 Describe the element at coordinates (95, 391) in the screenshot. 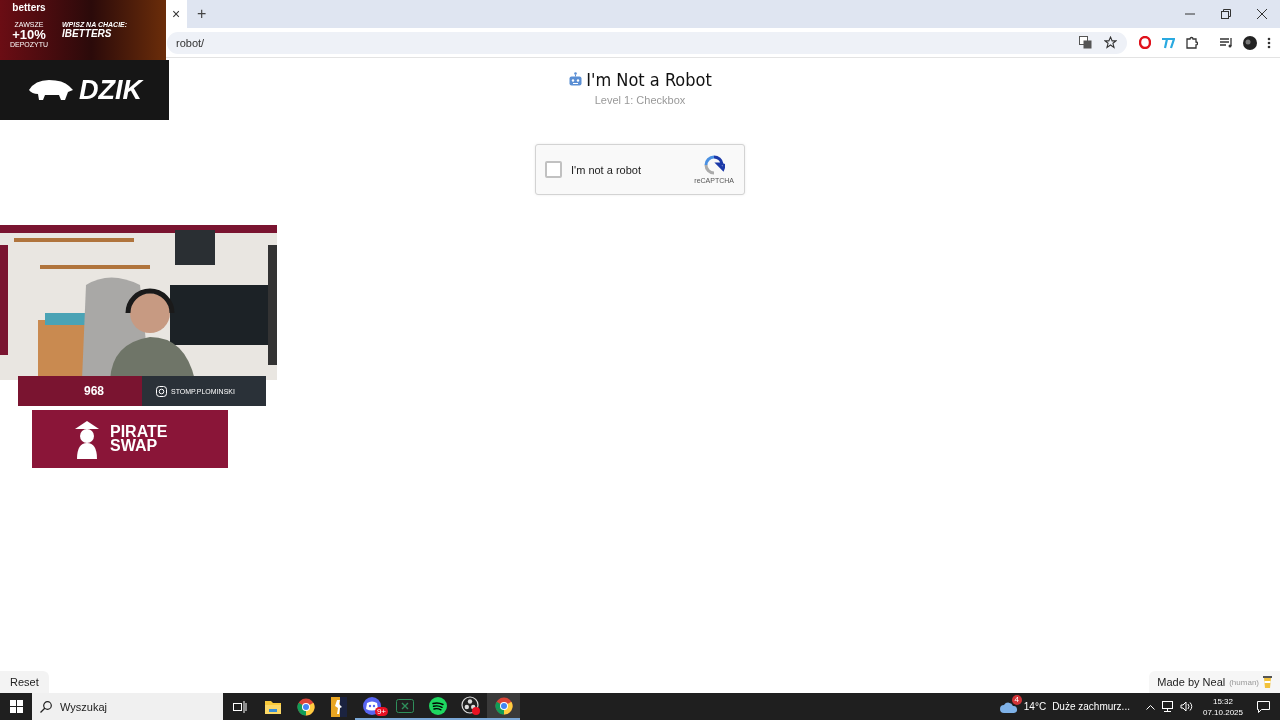

I see `channel-number: 968` at that location.